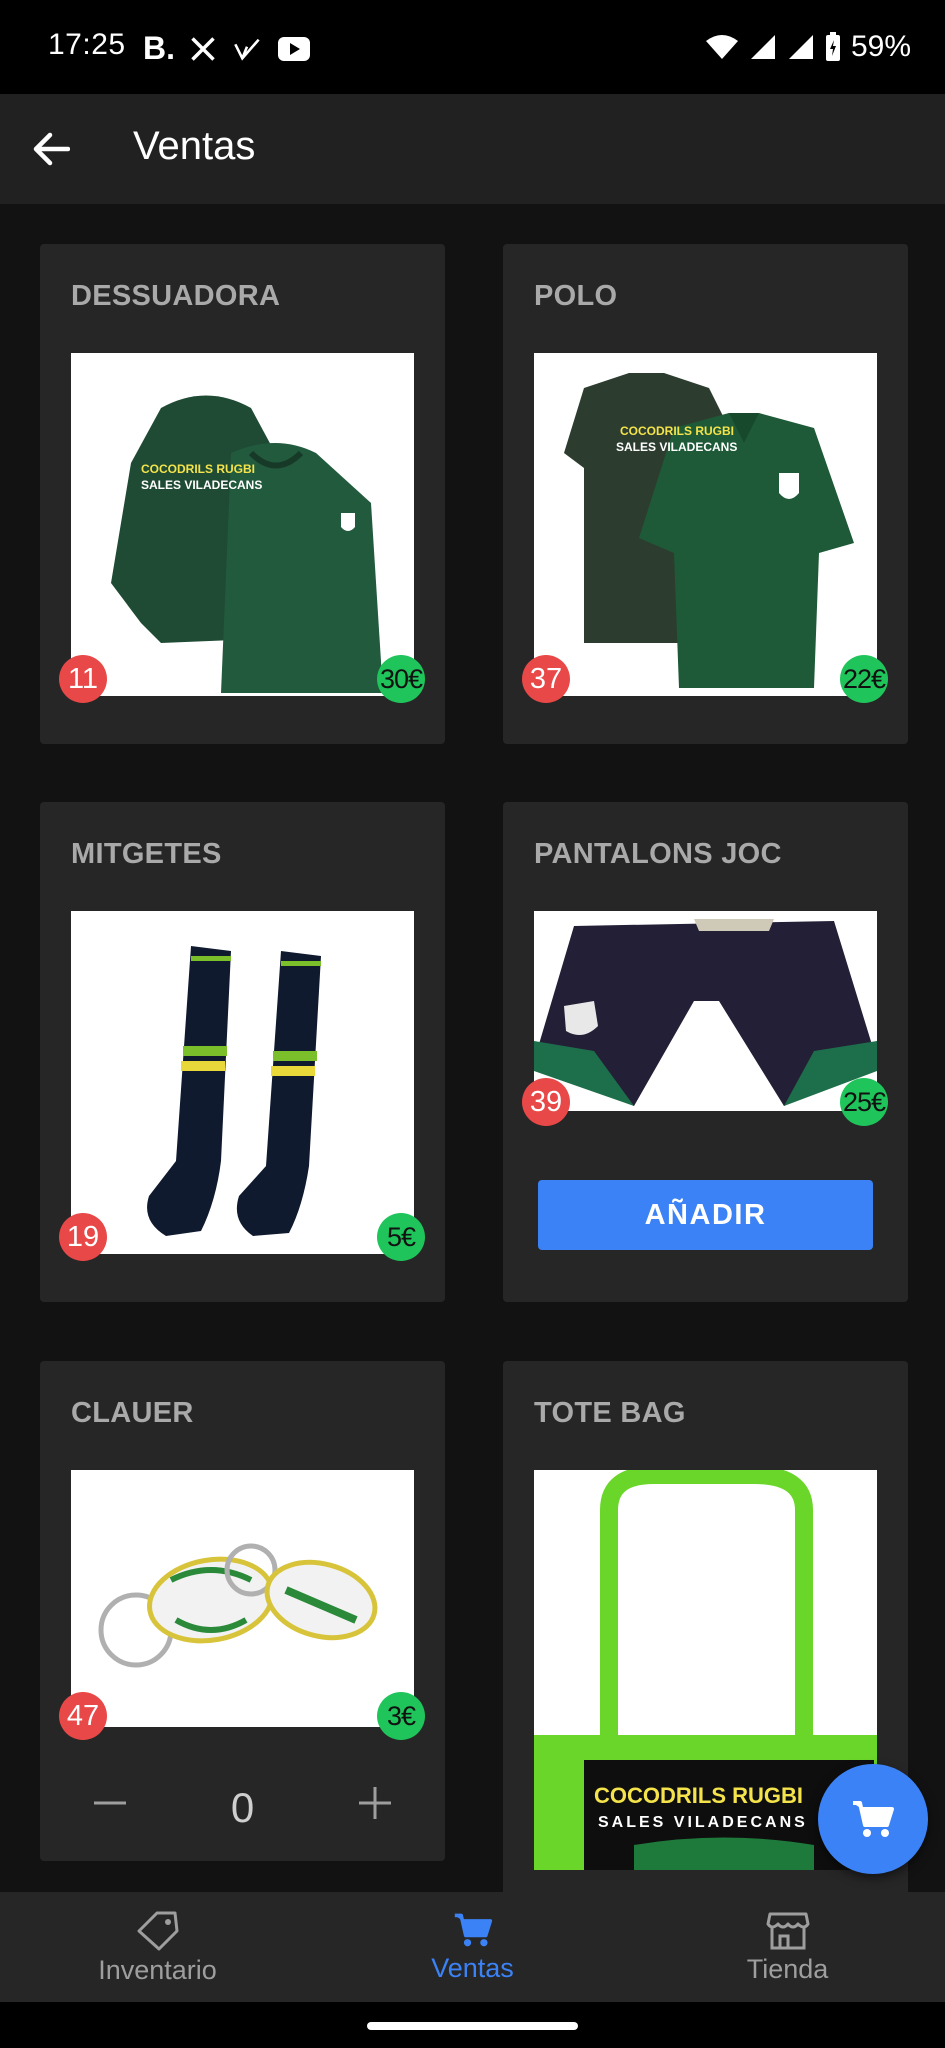 This screenshot has height=2048, width=945. Describe the element at coordinates (472, 1967) in the screenshot. I see `nav-label: Ventas` at that location.